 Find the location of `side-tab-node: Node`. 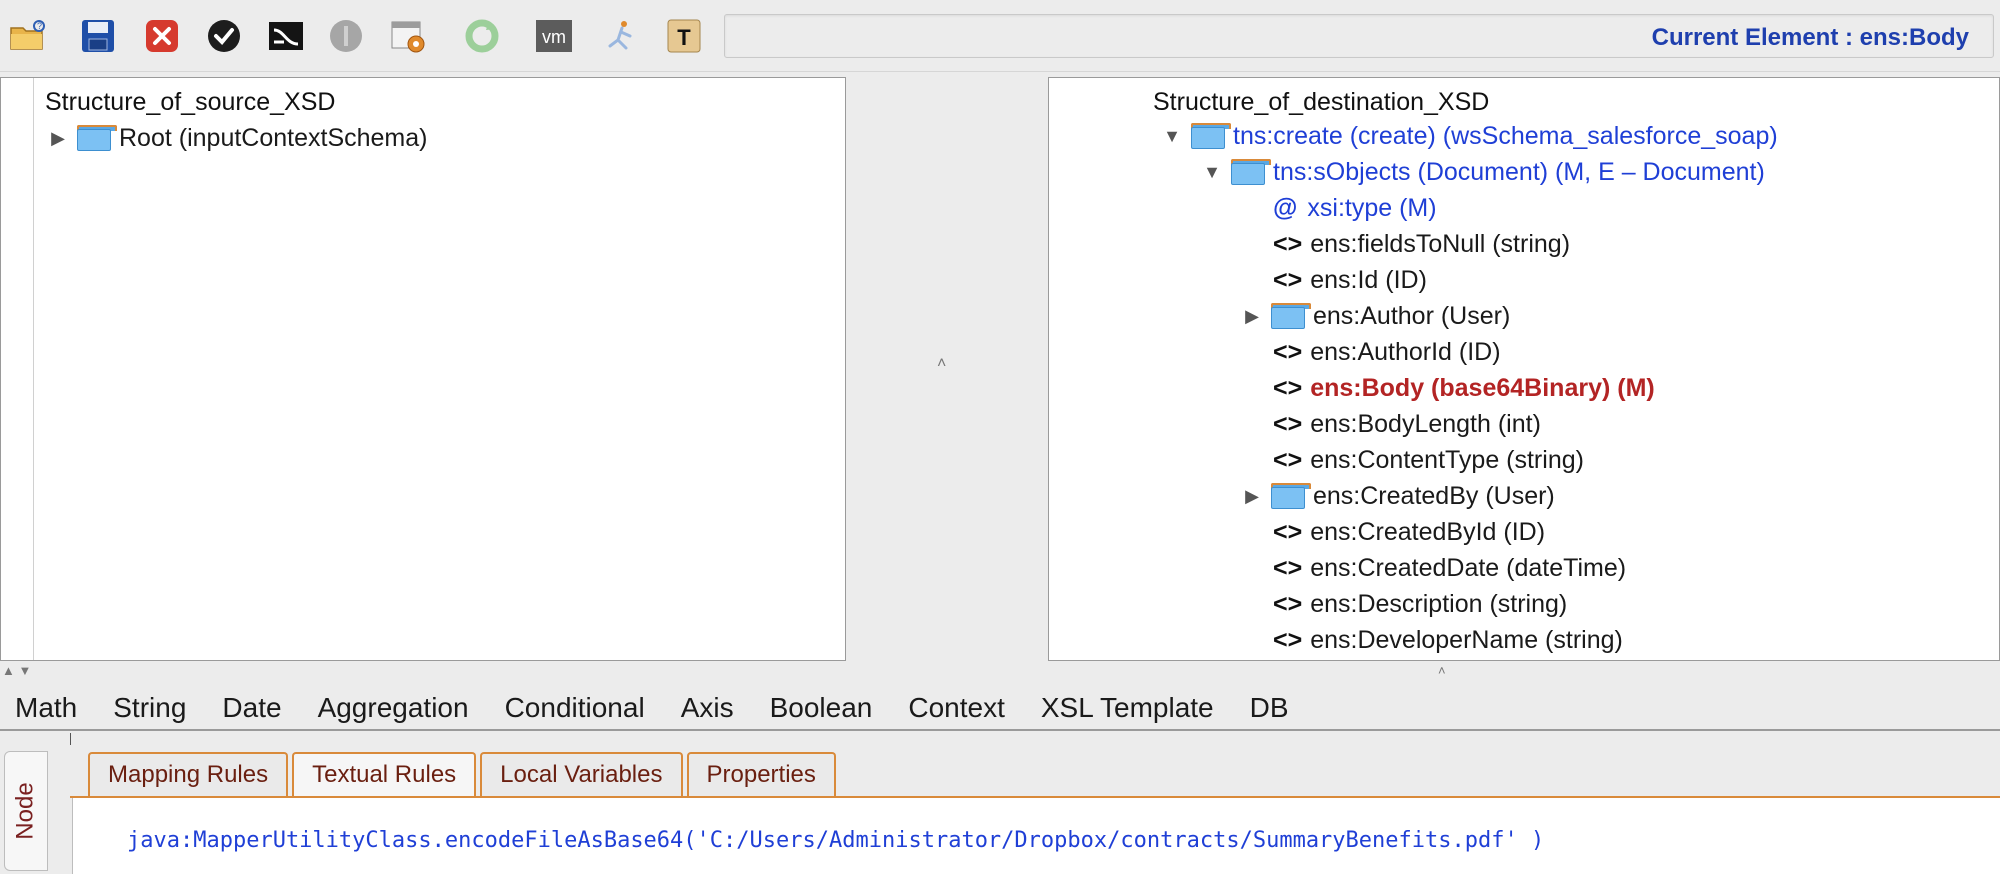

side-tab-node: Node is located at coordinates (26, 811).